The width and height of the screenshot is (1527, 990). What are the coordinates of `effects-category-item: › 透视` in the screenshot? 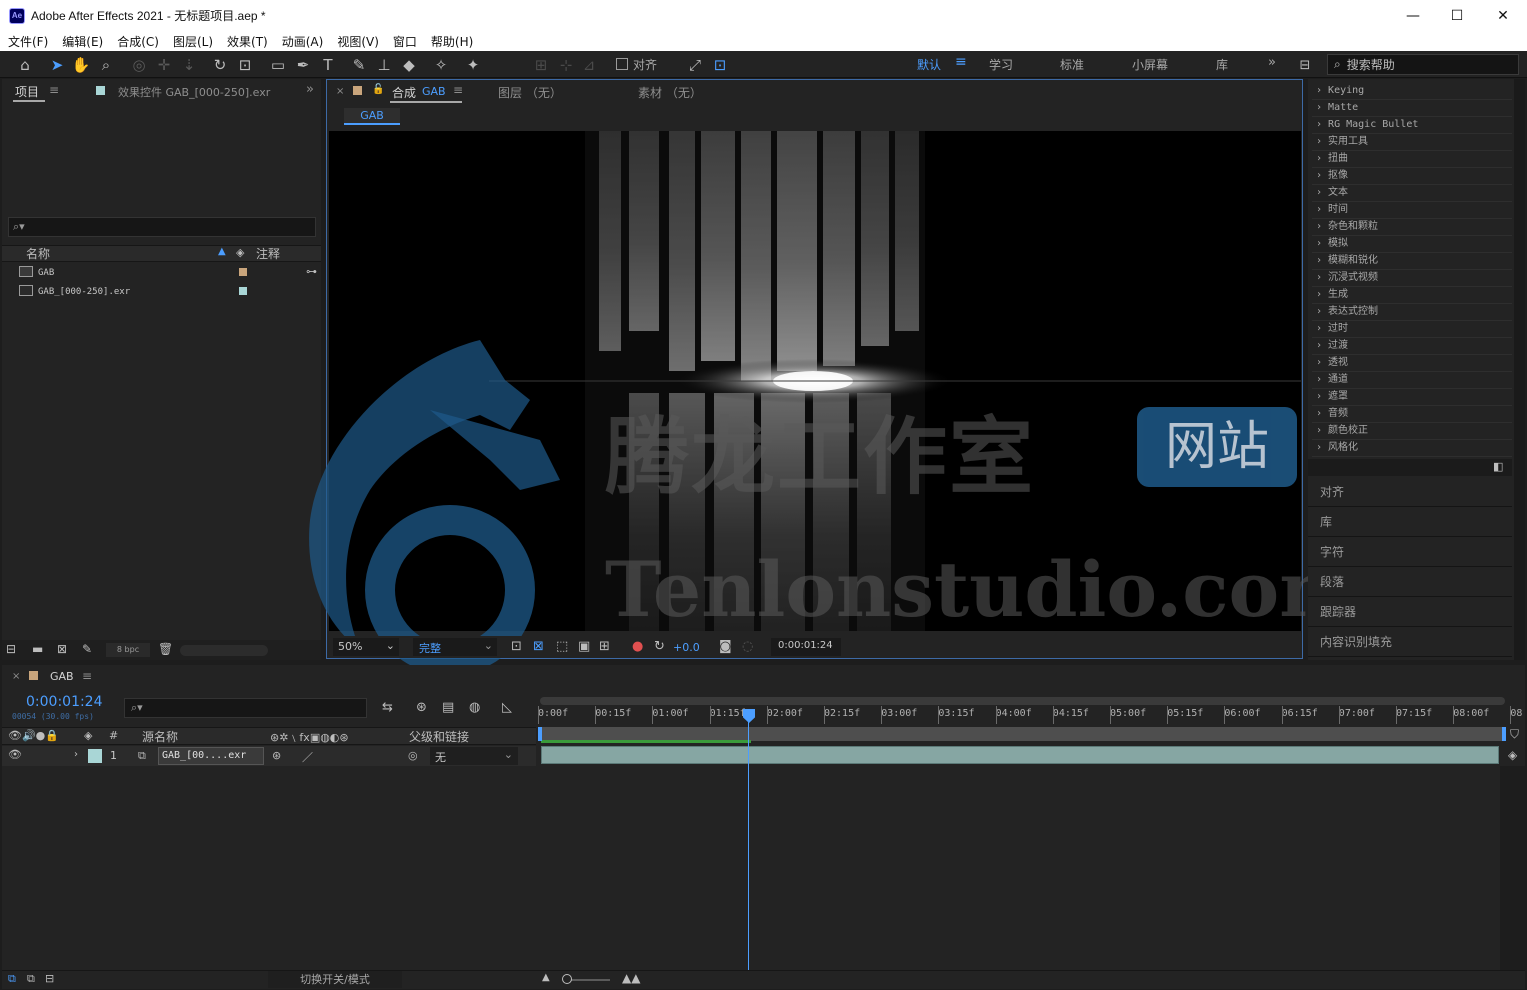 It's located at (1412, 363).